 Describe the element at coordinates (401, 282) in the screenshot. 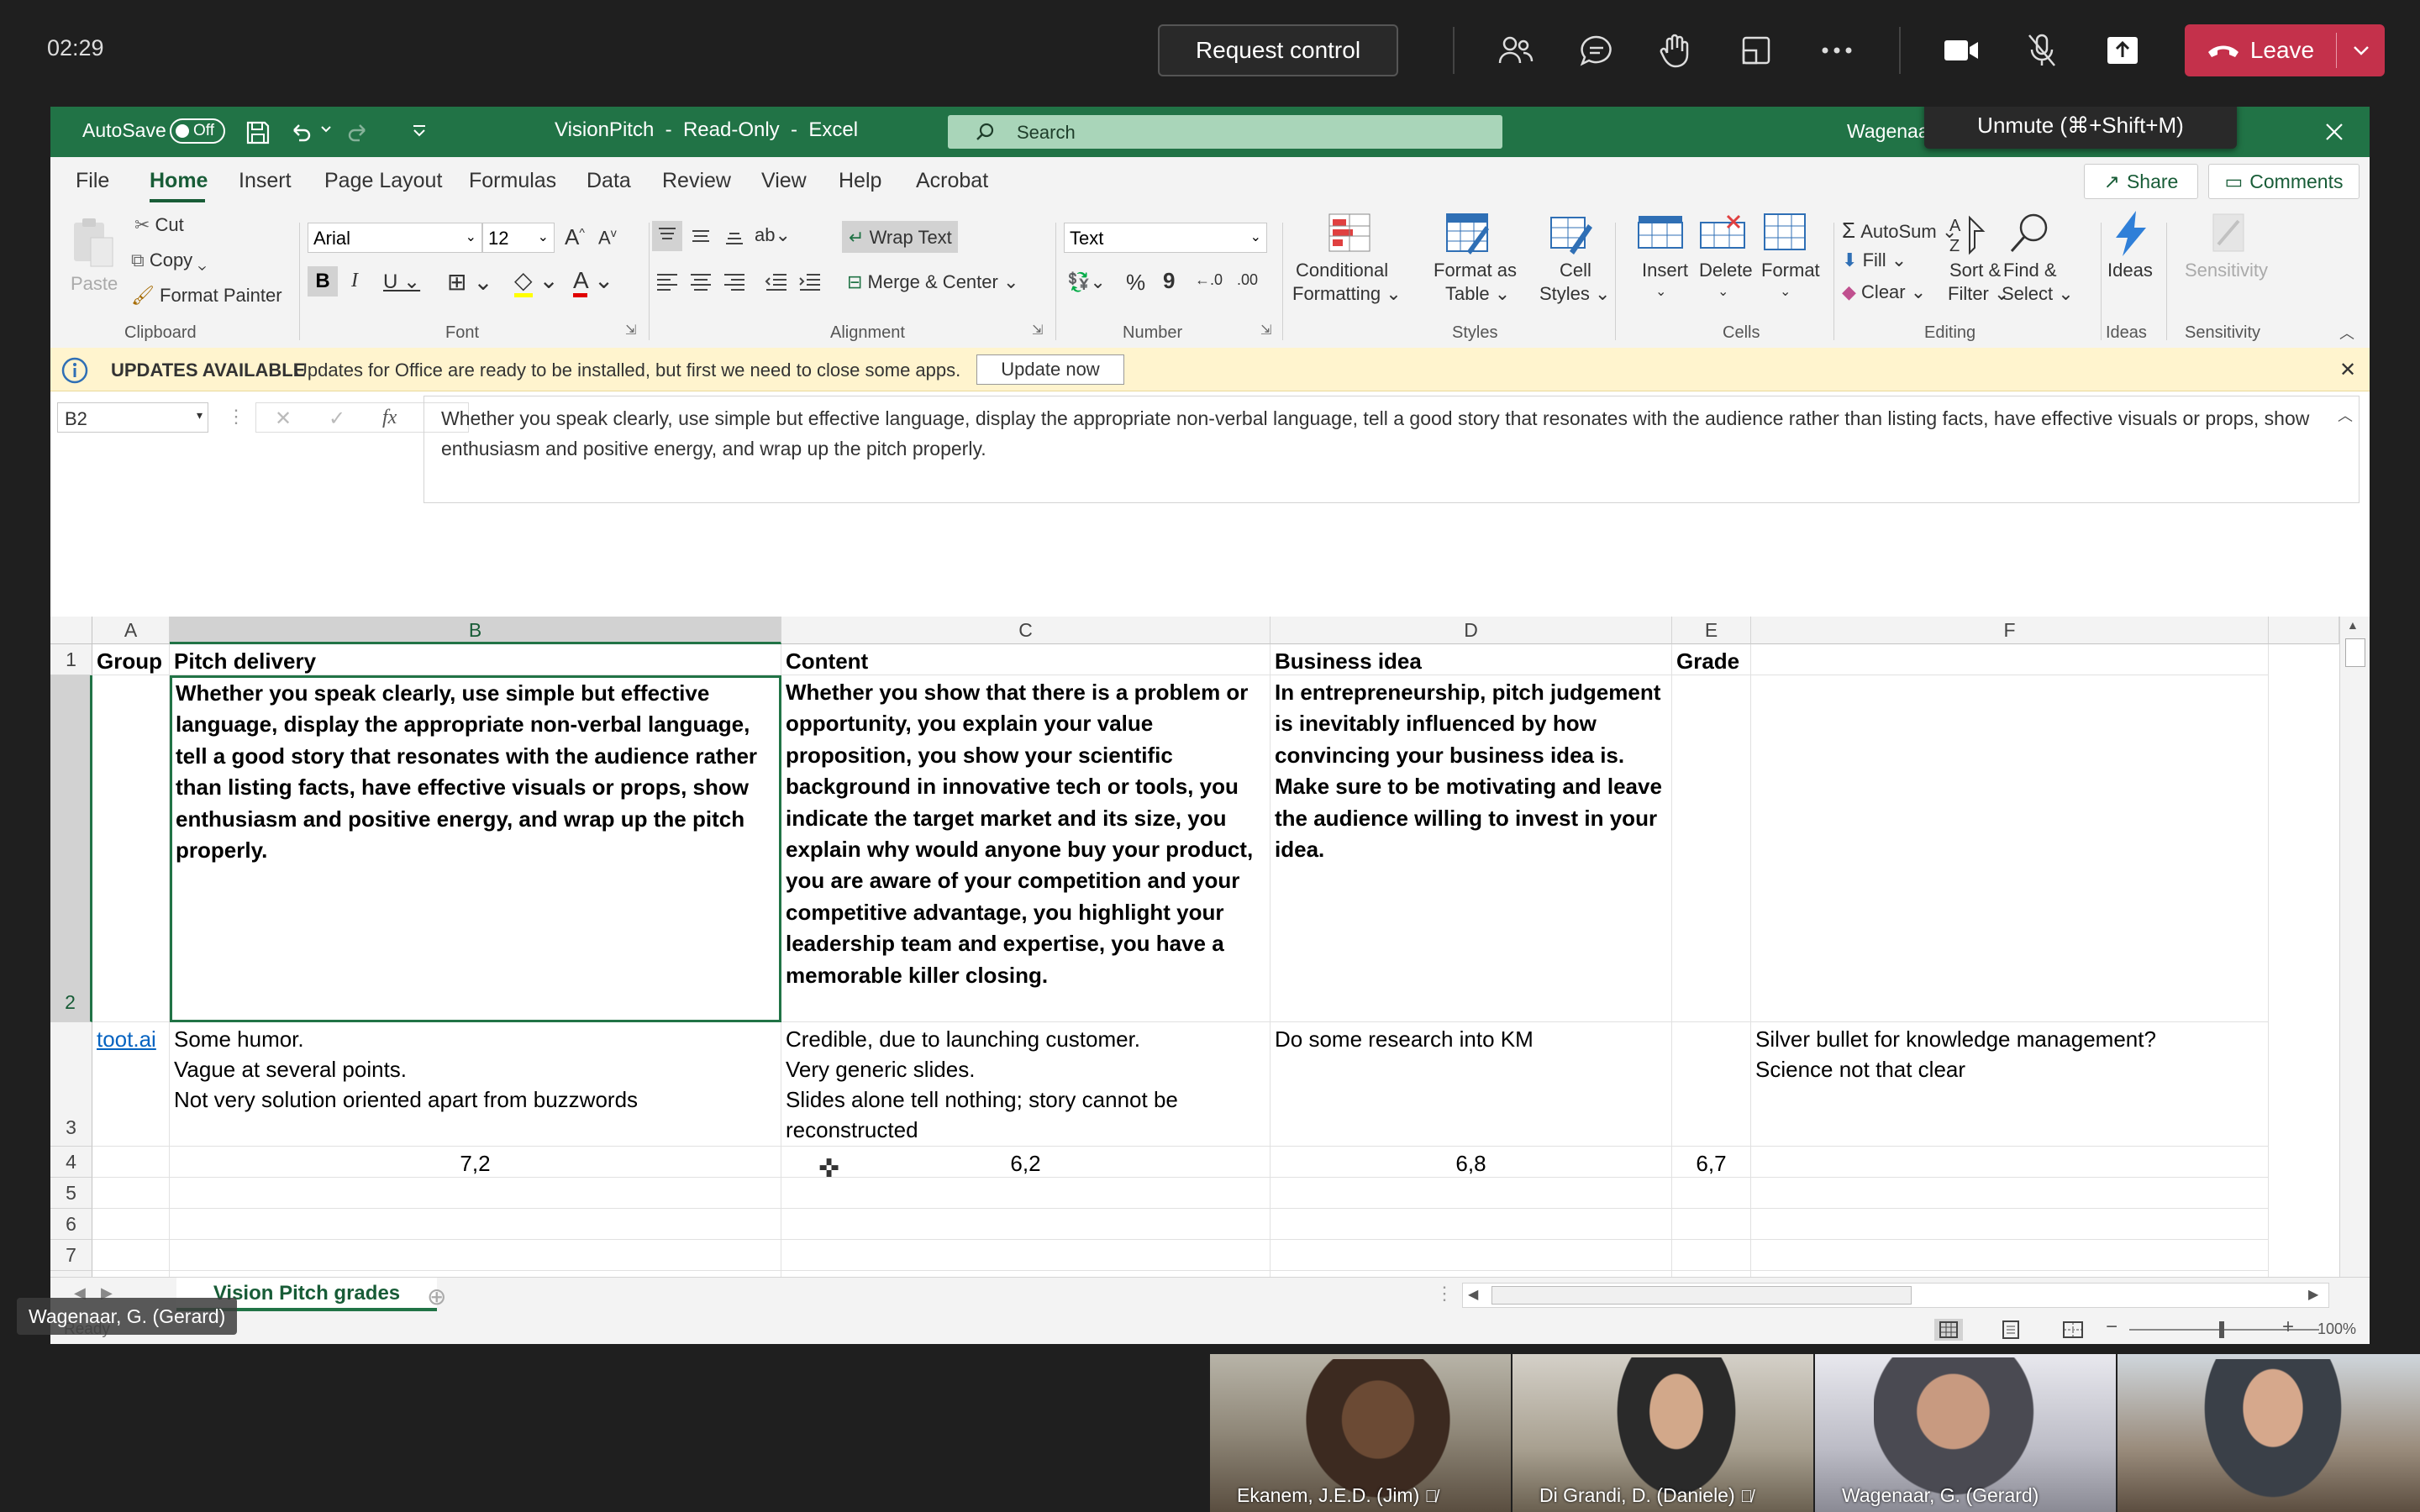

I see `underline-button: U ⌄` at that location.